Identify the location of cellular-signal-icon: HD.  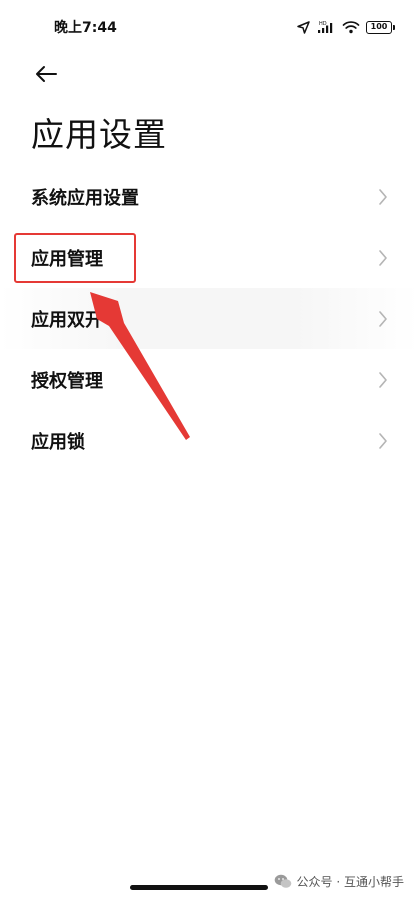
(325, 27).